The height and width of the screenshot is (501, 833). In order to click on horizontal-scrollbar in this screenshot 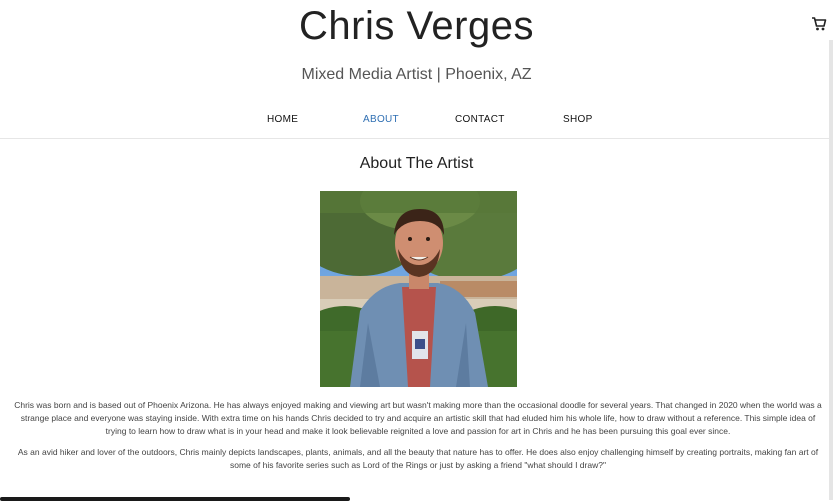, I will do `click(175, 499)`.